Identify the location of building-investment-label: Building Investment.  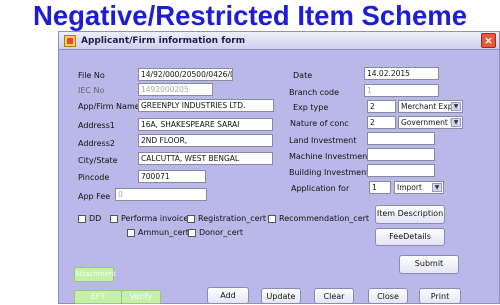
(329, 172).